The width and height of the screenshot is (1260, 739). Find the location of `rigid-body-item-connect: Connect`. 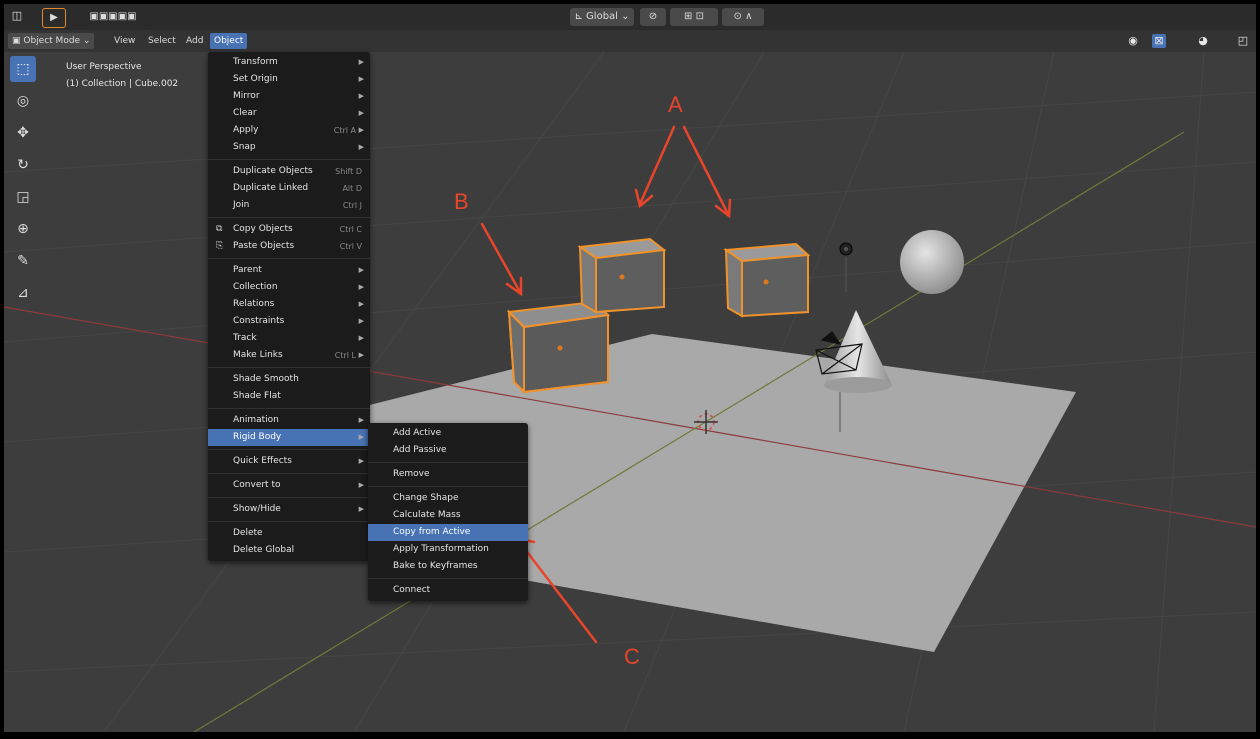

rigid-body-item-connect: Connect is located at coordinates (448, 590).